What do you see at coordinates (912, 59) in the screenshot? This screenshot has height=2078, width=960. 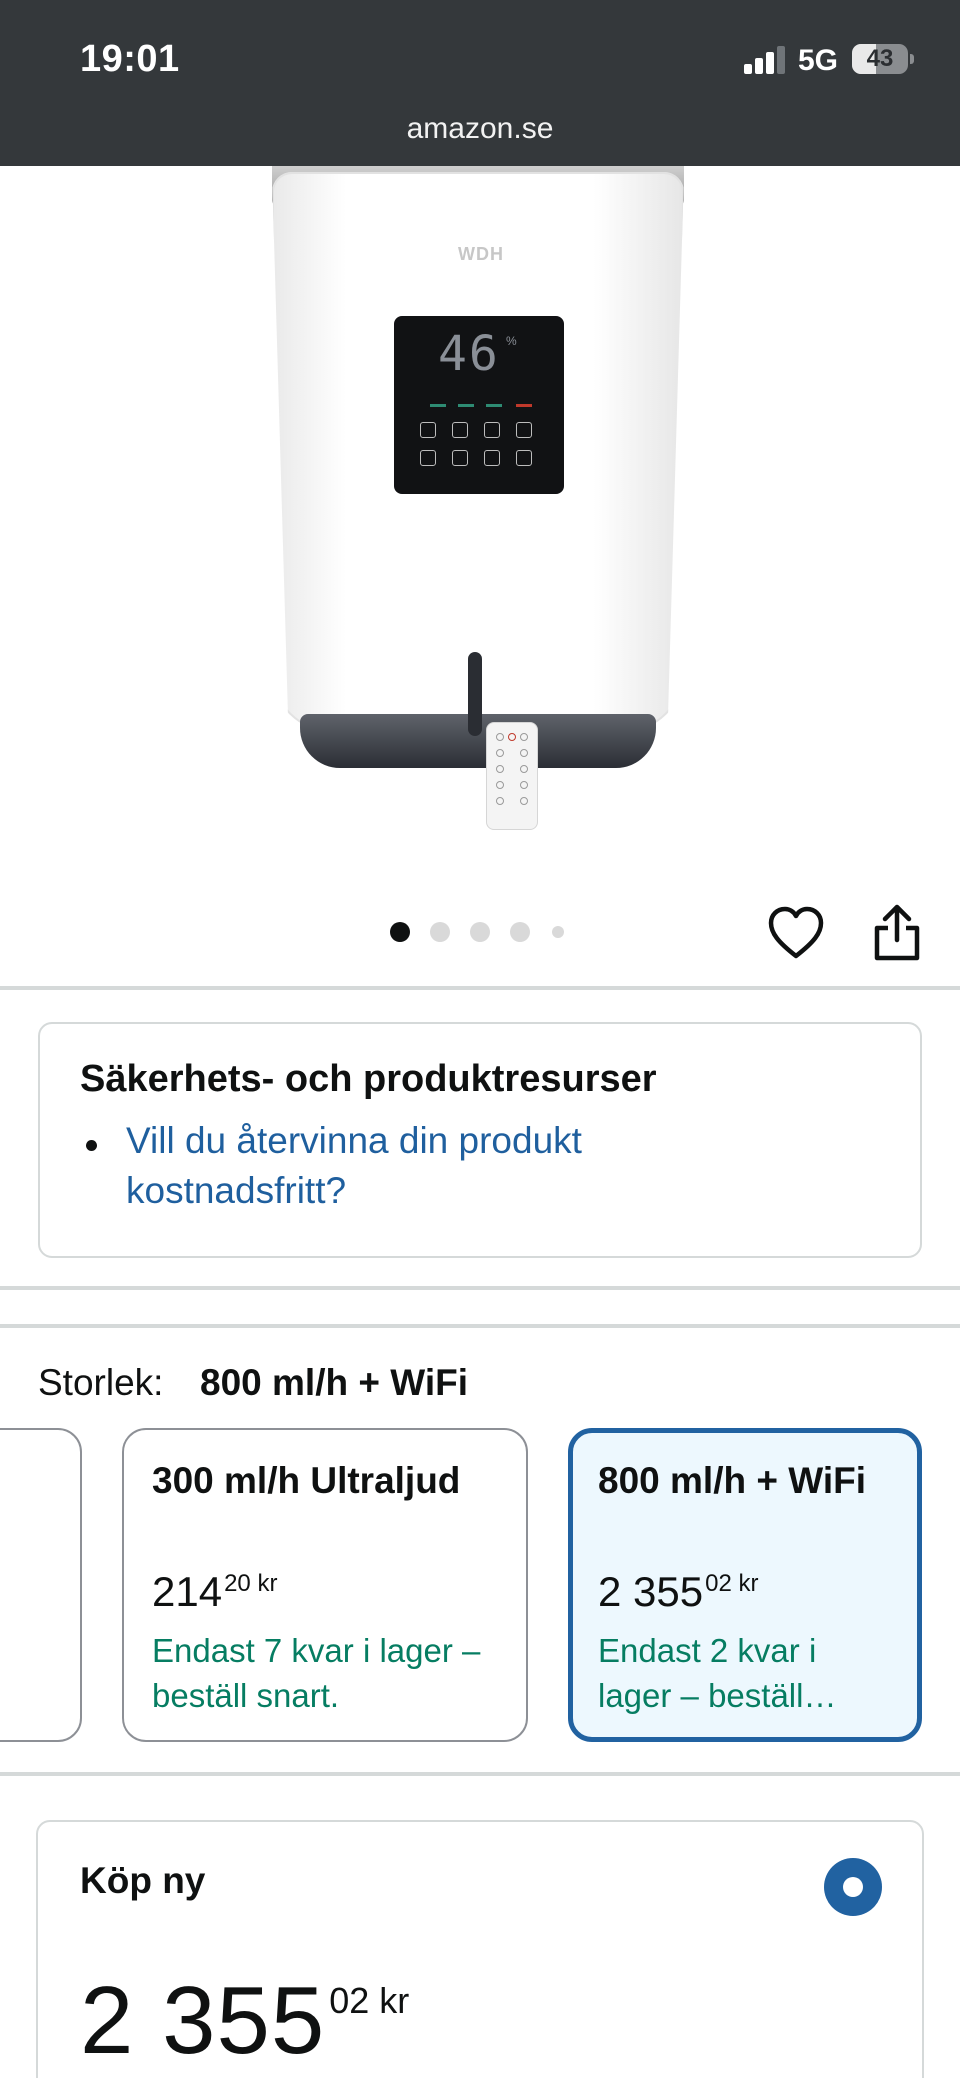 I see `battery-tip` at bounding box center [912, 59].